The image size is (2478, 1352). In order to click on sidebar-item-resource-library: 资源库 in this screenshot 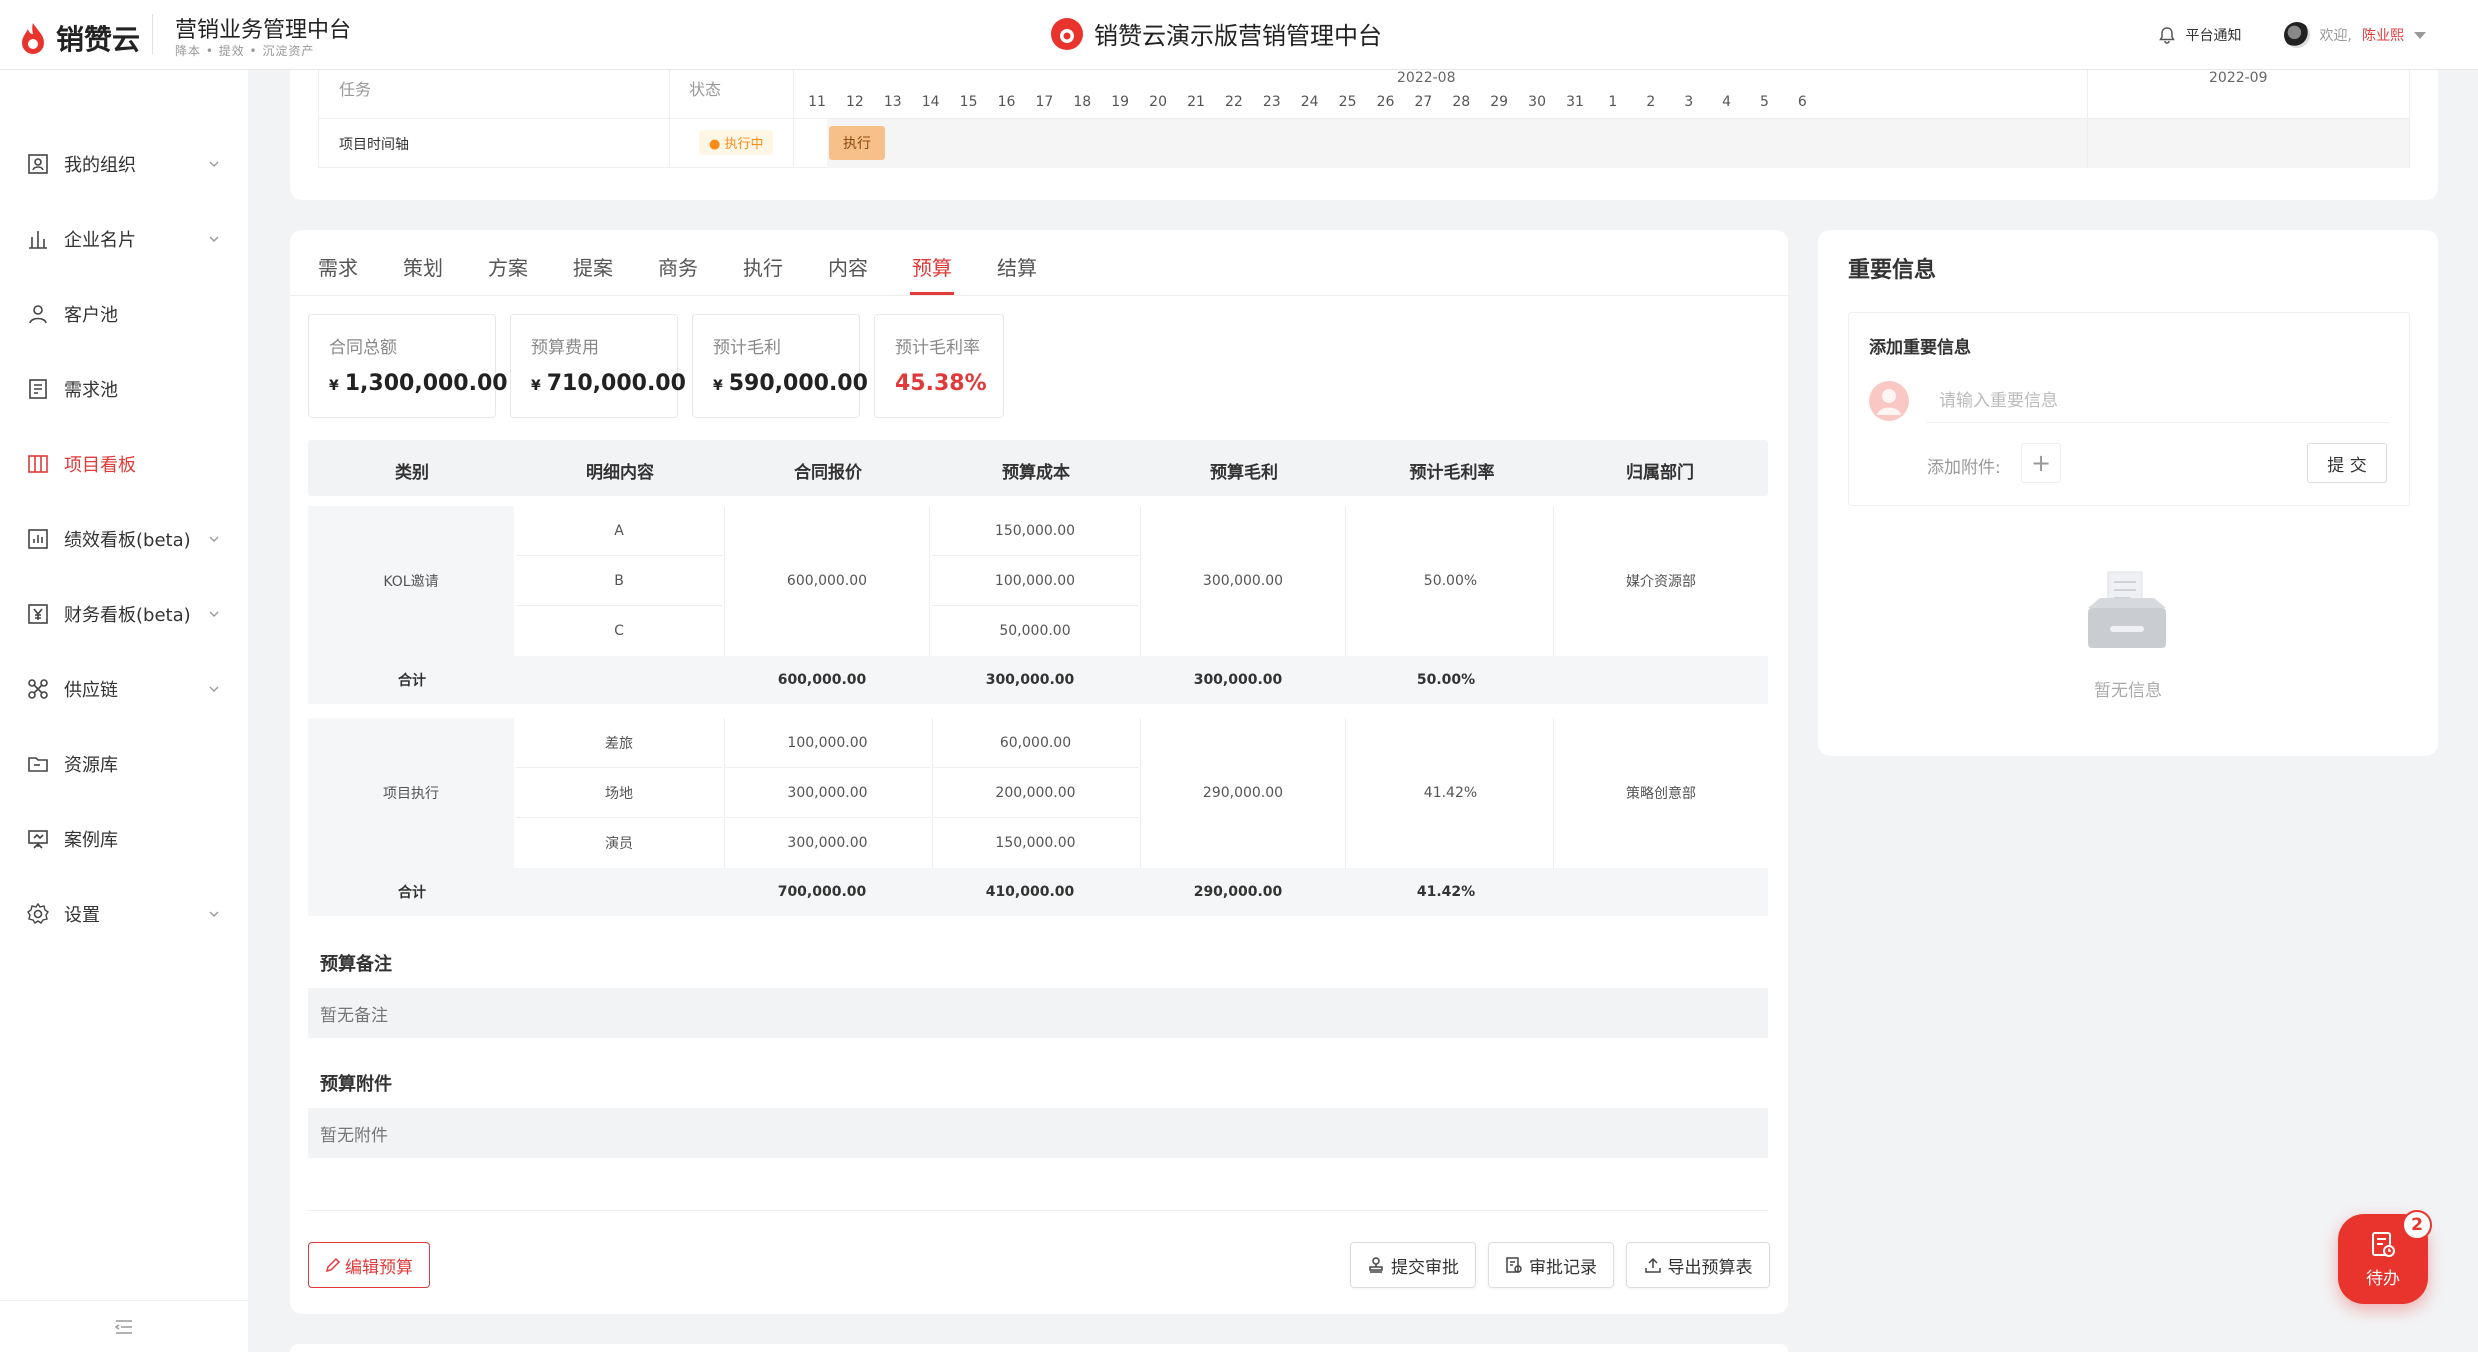, I will do `click(124, 764)`.